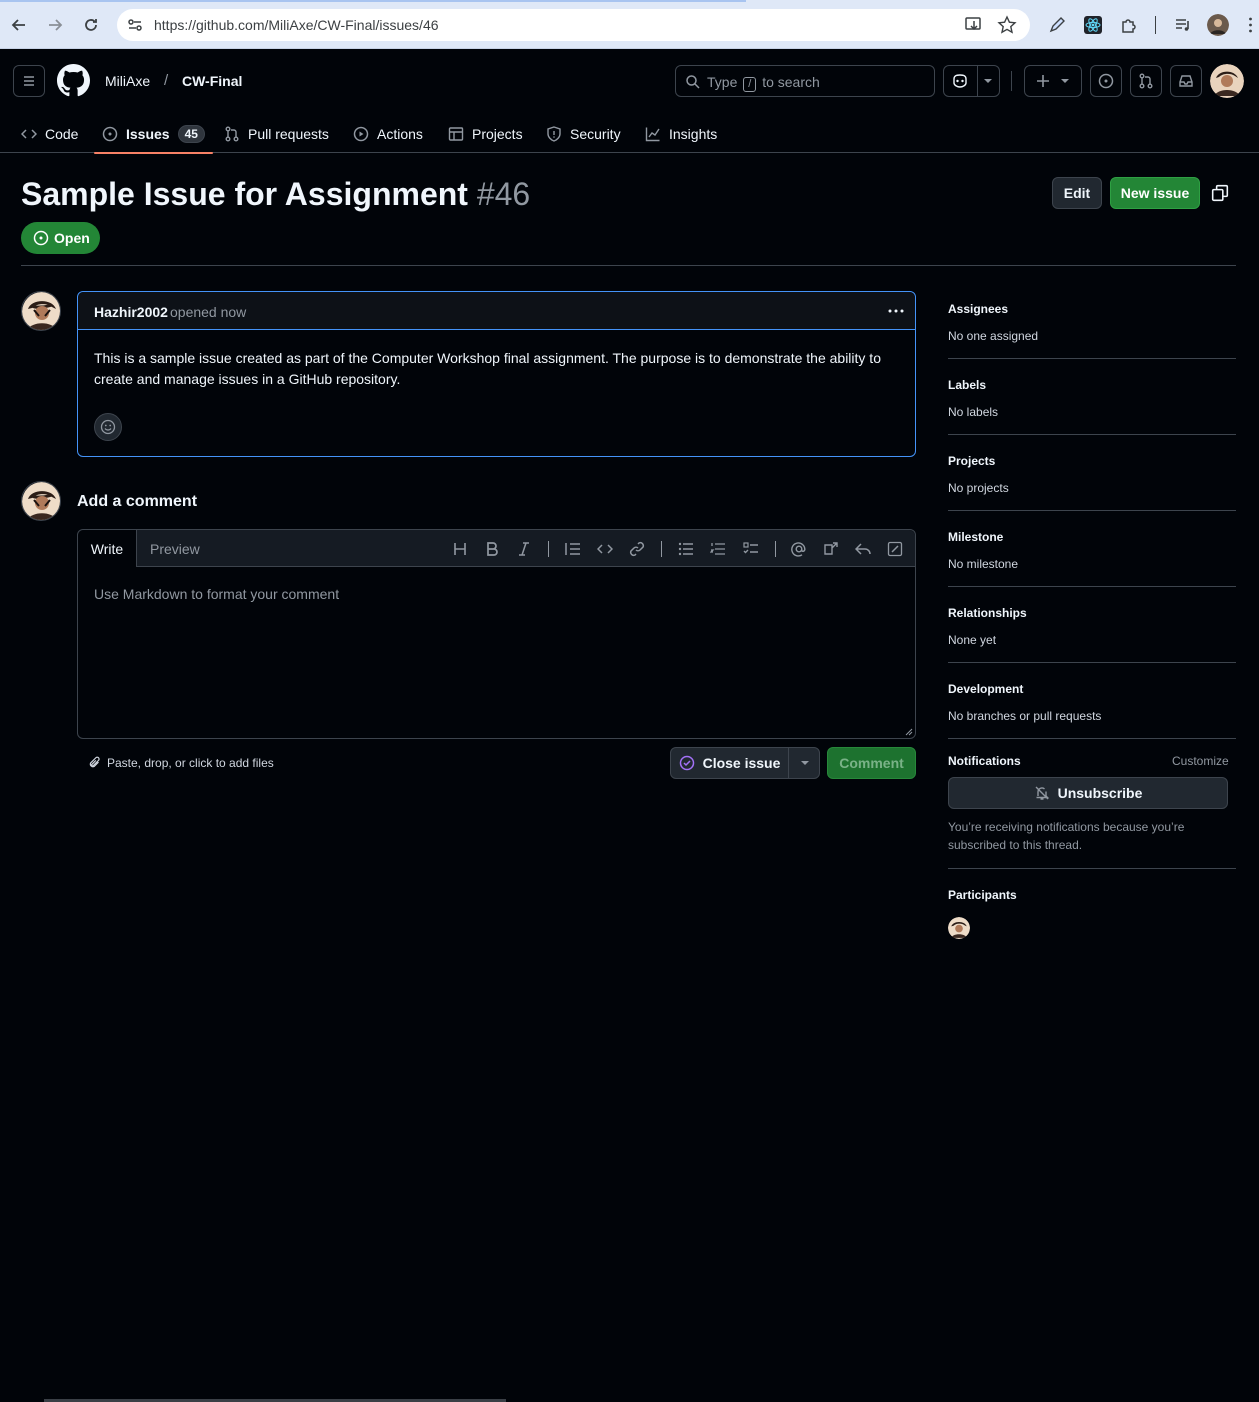 This screenshot has height=1402, width=1259. Describe the element at coordinates (896, 311) in the screenshot. I see `kebab-menu-icon` at that location.